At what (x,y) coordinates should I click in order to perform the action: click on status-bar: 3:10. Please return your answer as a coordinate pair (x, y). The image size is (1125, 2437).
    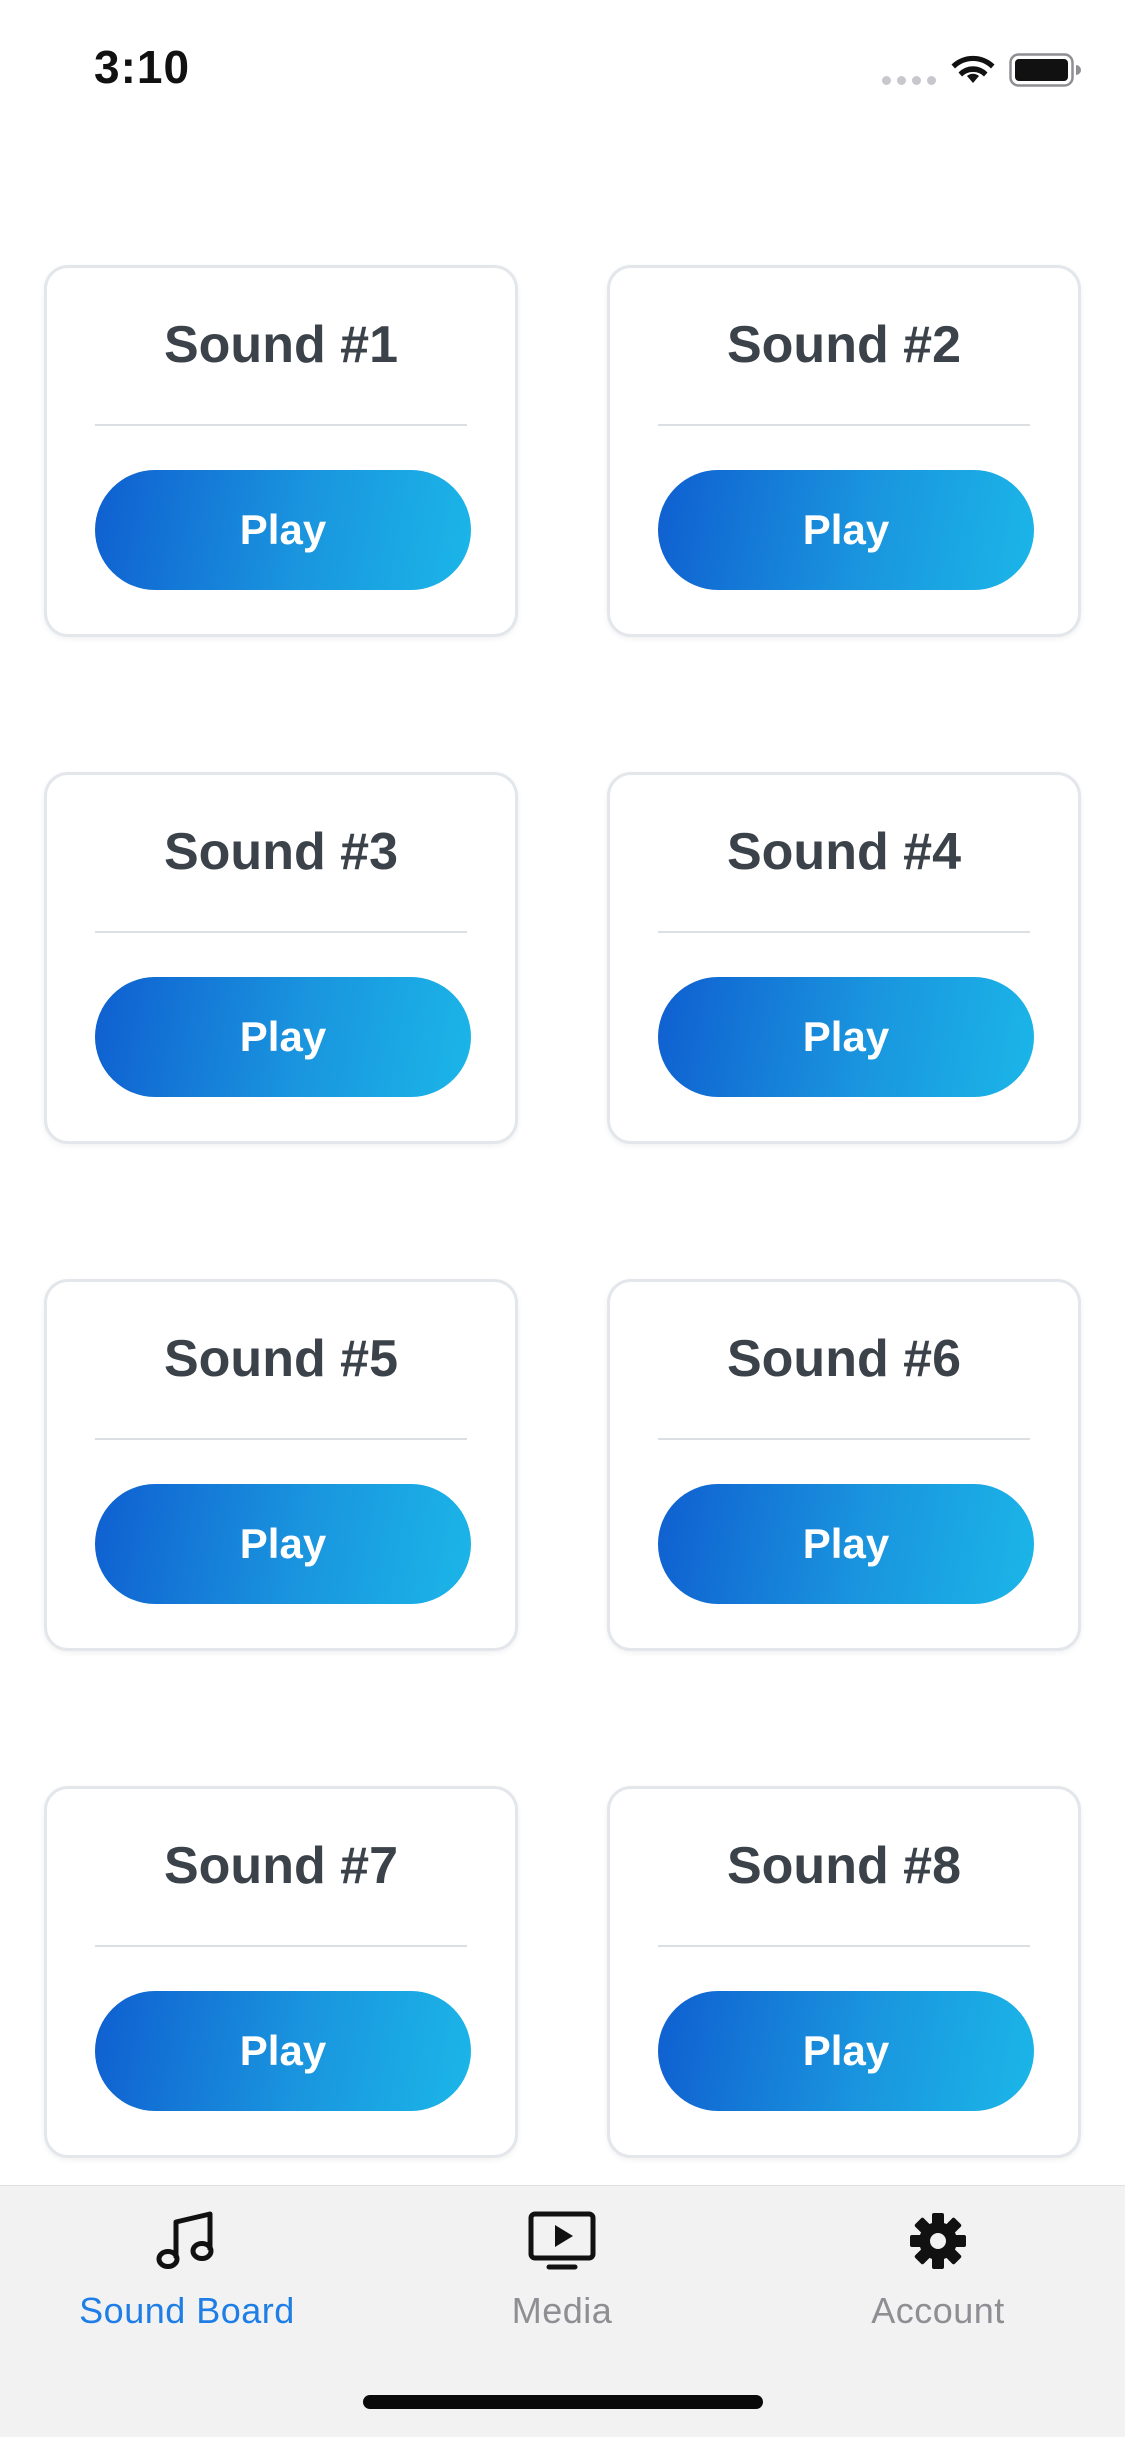
    Looking at the image, I should click on (562, 70).